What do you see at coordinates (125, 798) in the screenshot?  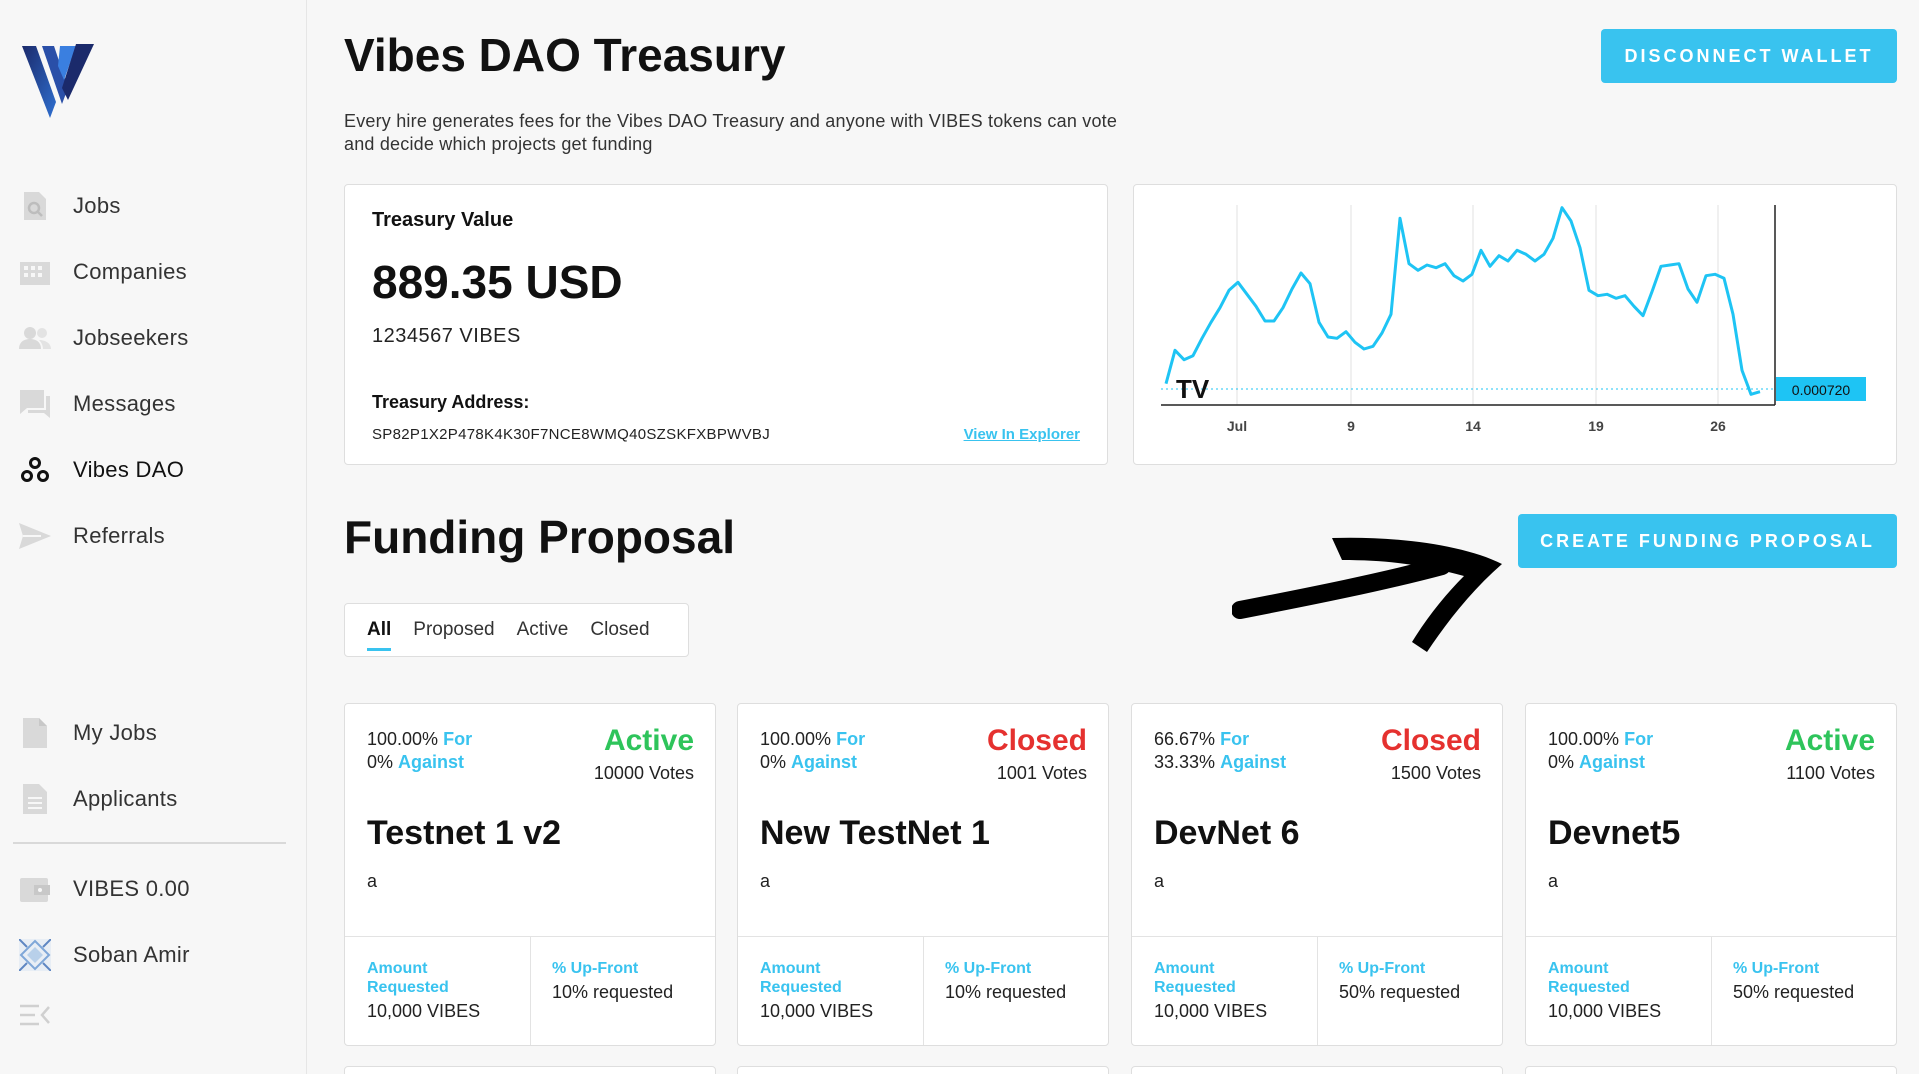 I see `sidebar-item-label: Applicants` at bounding box center [125, 798].